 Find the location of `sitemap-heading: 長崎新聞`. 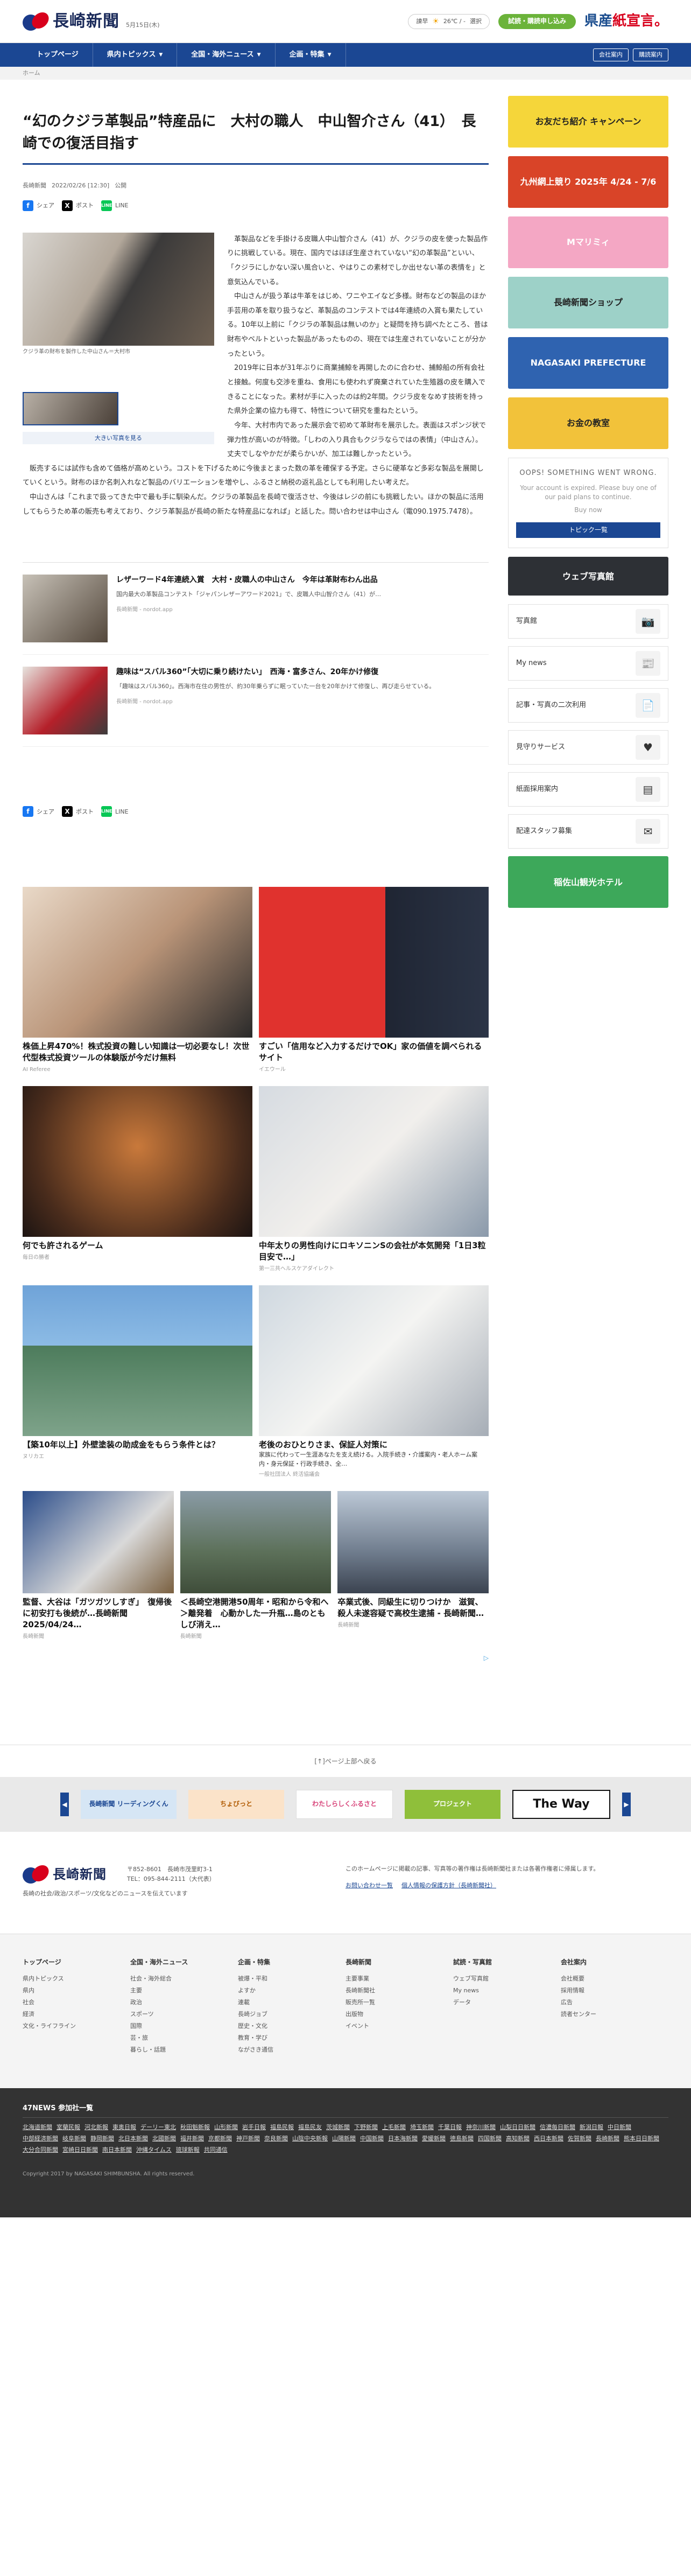

sitemap-heading: 長崎新聞 is located at coordinates (399, 1962).